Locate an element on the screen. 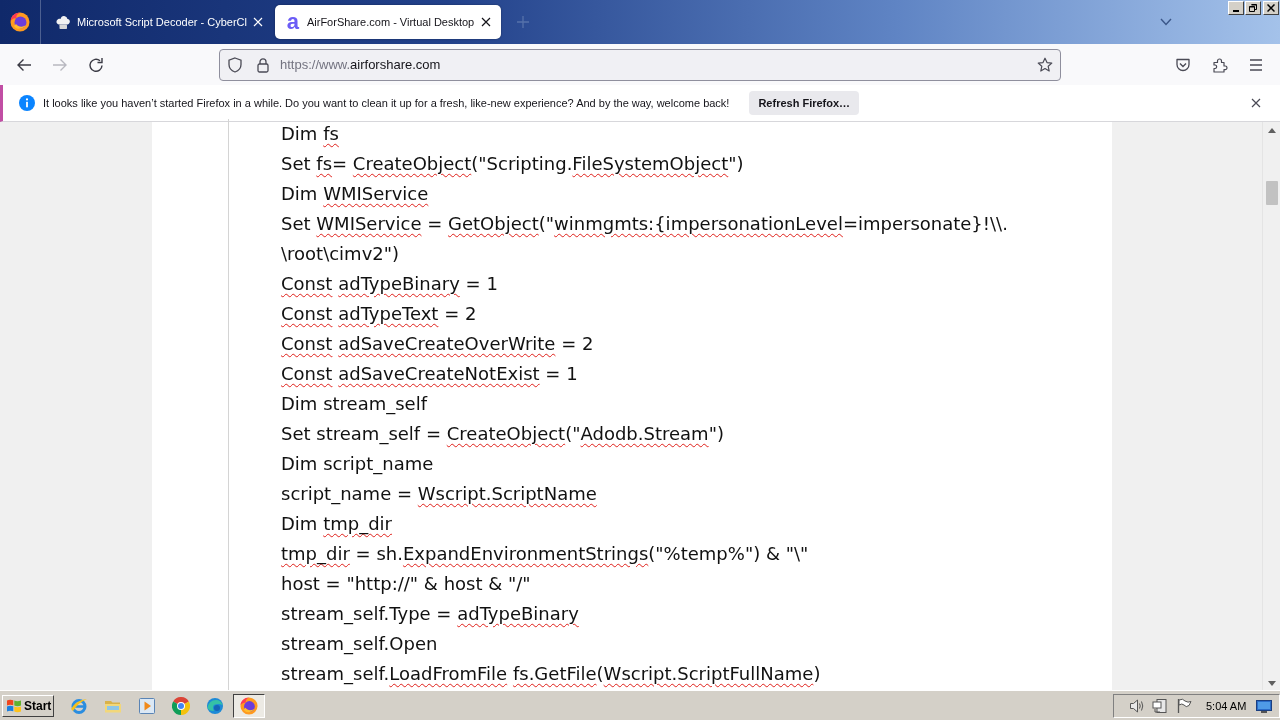  code-line: Const adSaveCreateOverWrite = 2 is located at coordinates (438, 344).